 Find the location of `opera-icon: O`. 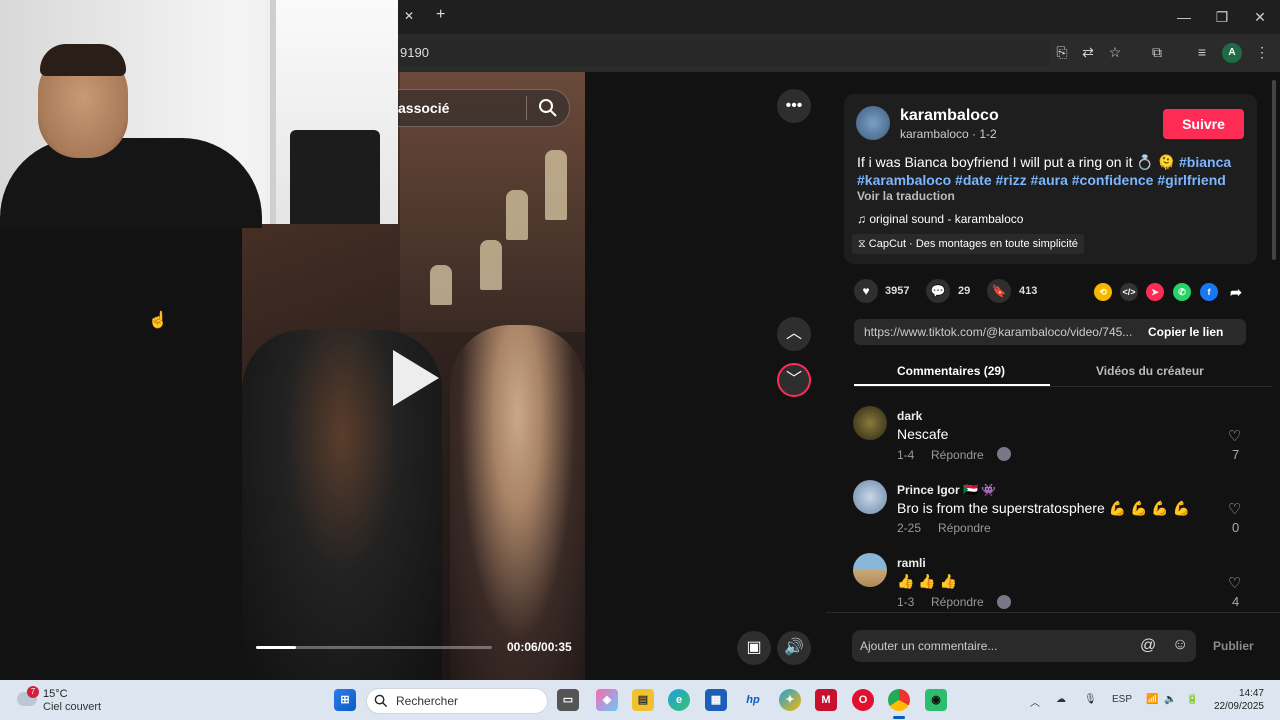

opera-icon: O is located at coordinates (863, 700).